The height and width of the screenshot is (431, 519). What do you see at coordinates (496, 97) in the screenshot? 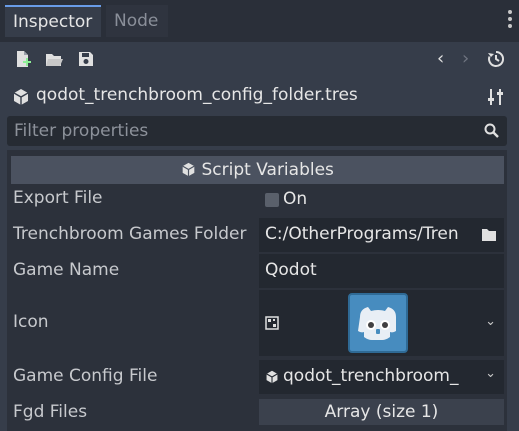
I see `tools-icon` at bounding box center [496, 97].